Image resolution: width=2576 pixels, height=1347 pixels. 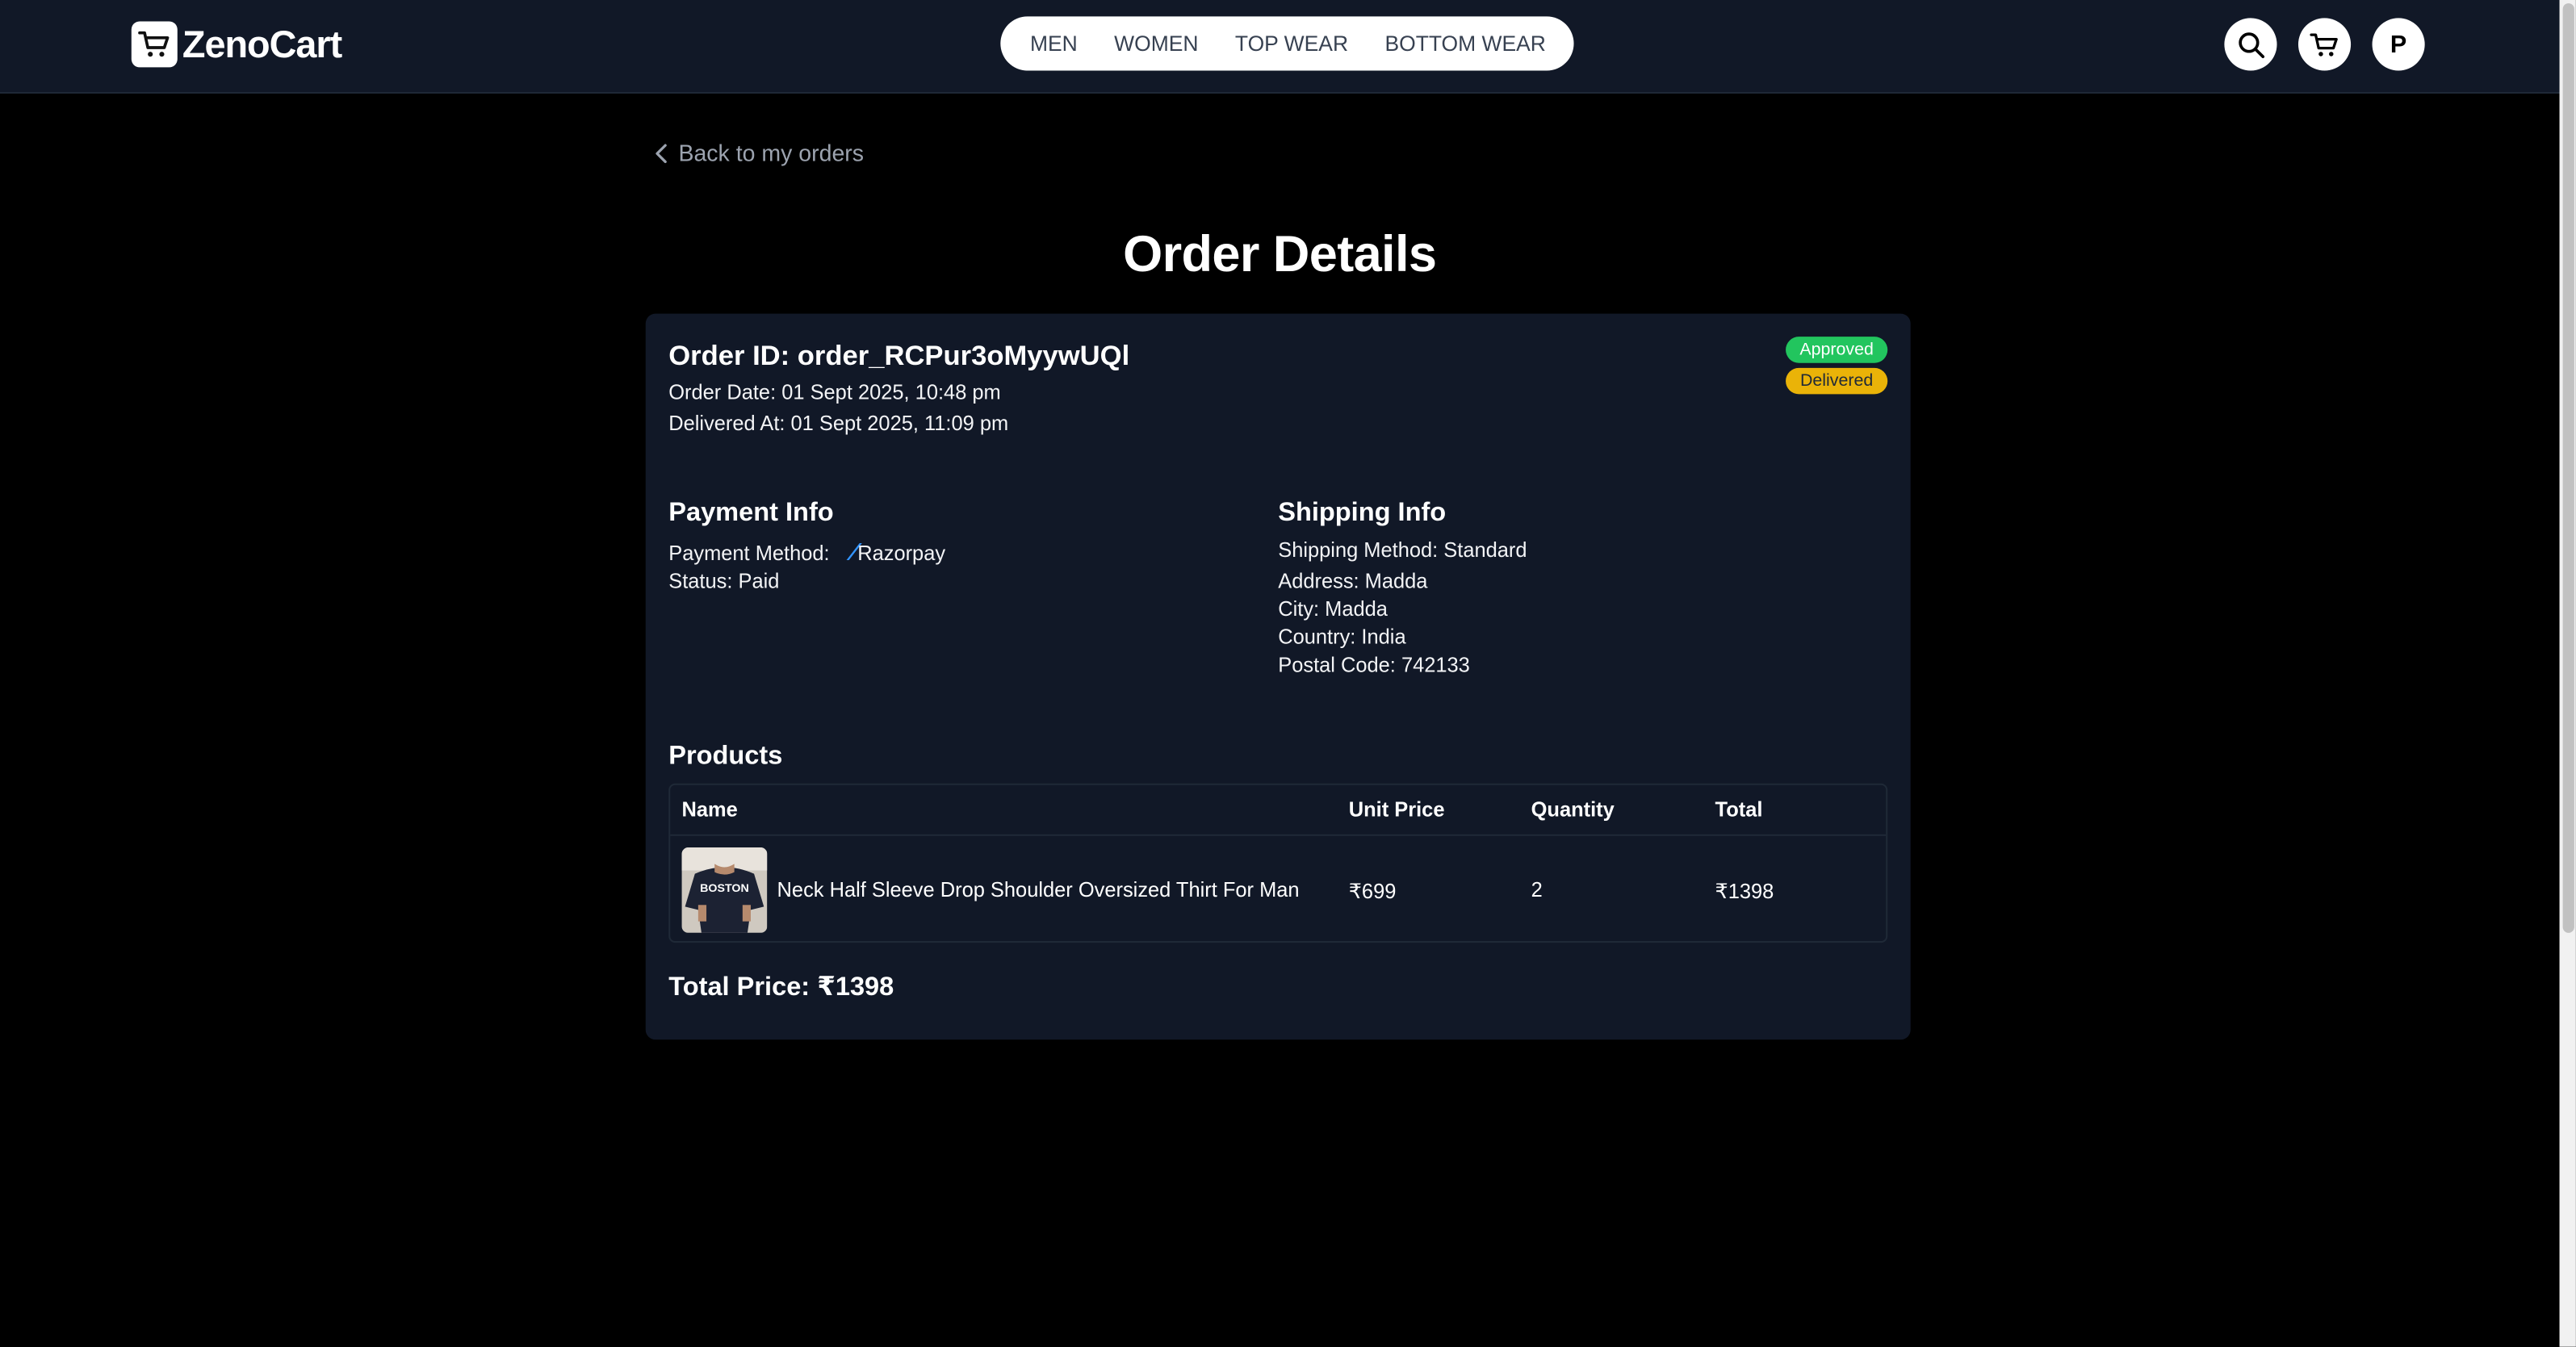 I want to click on order-id: Order ID: order_RCPur3oMyywUQl, so click(x=899, y=355).